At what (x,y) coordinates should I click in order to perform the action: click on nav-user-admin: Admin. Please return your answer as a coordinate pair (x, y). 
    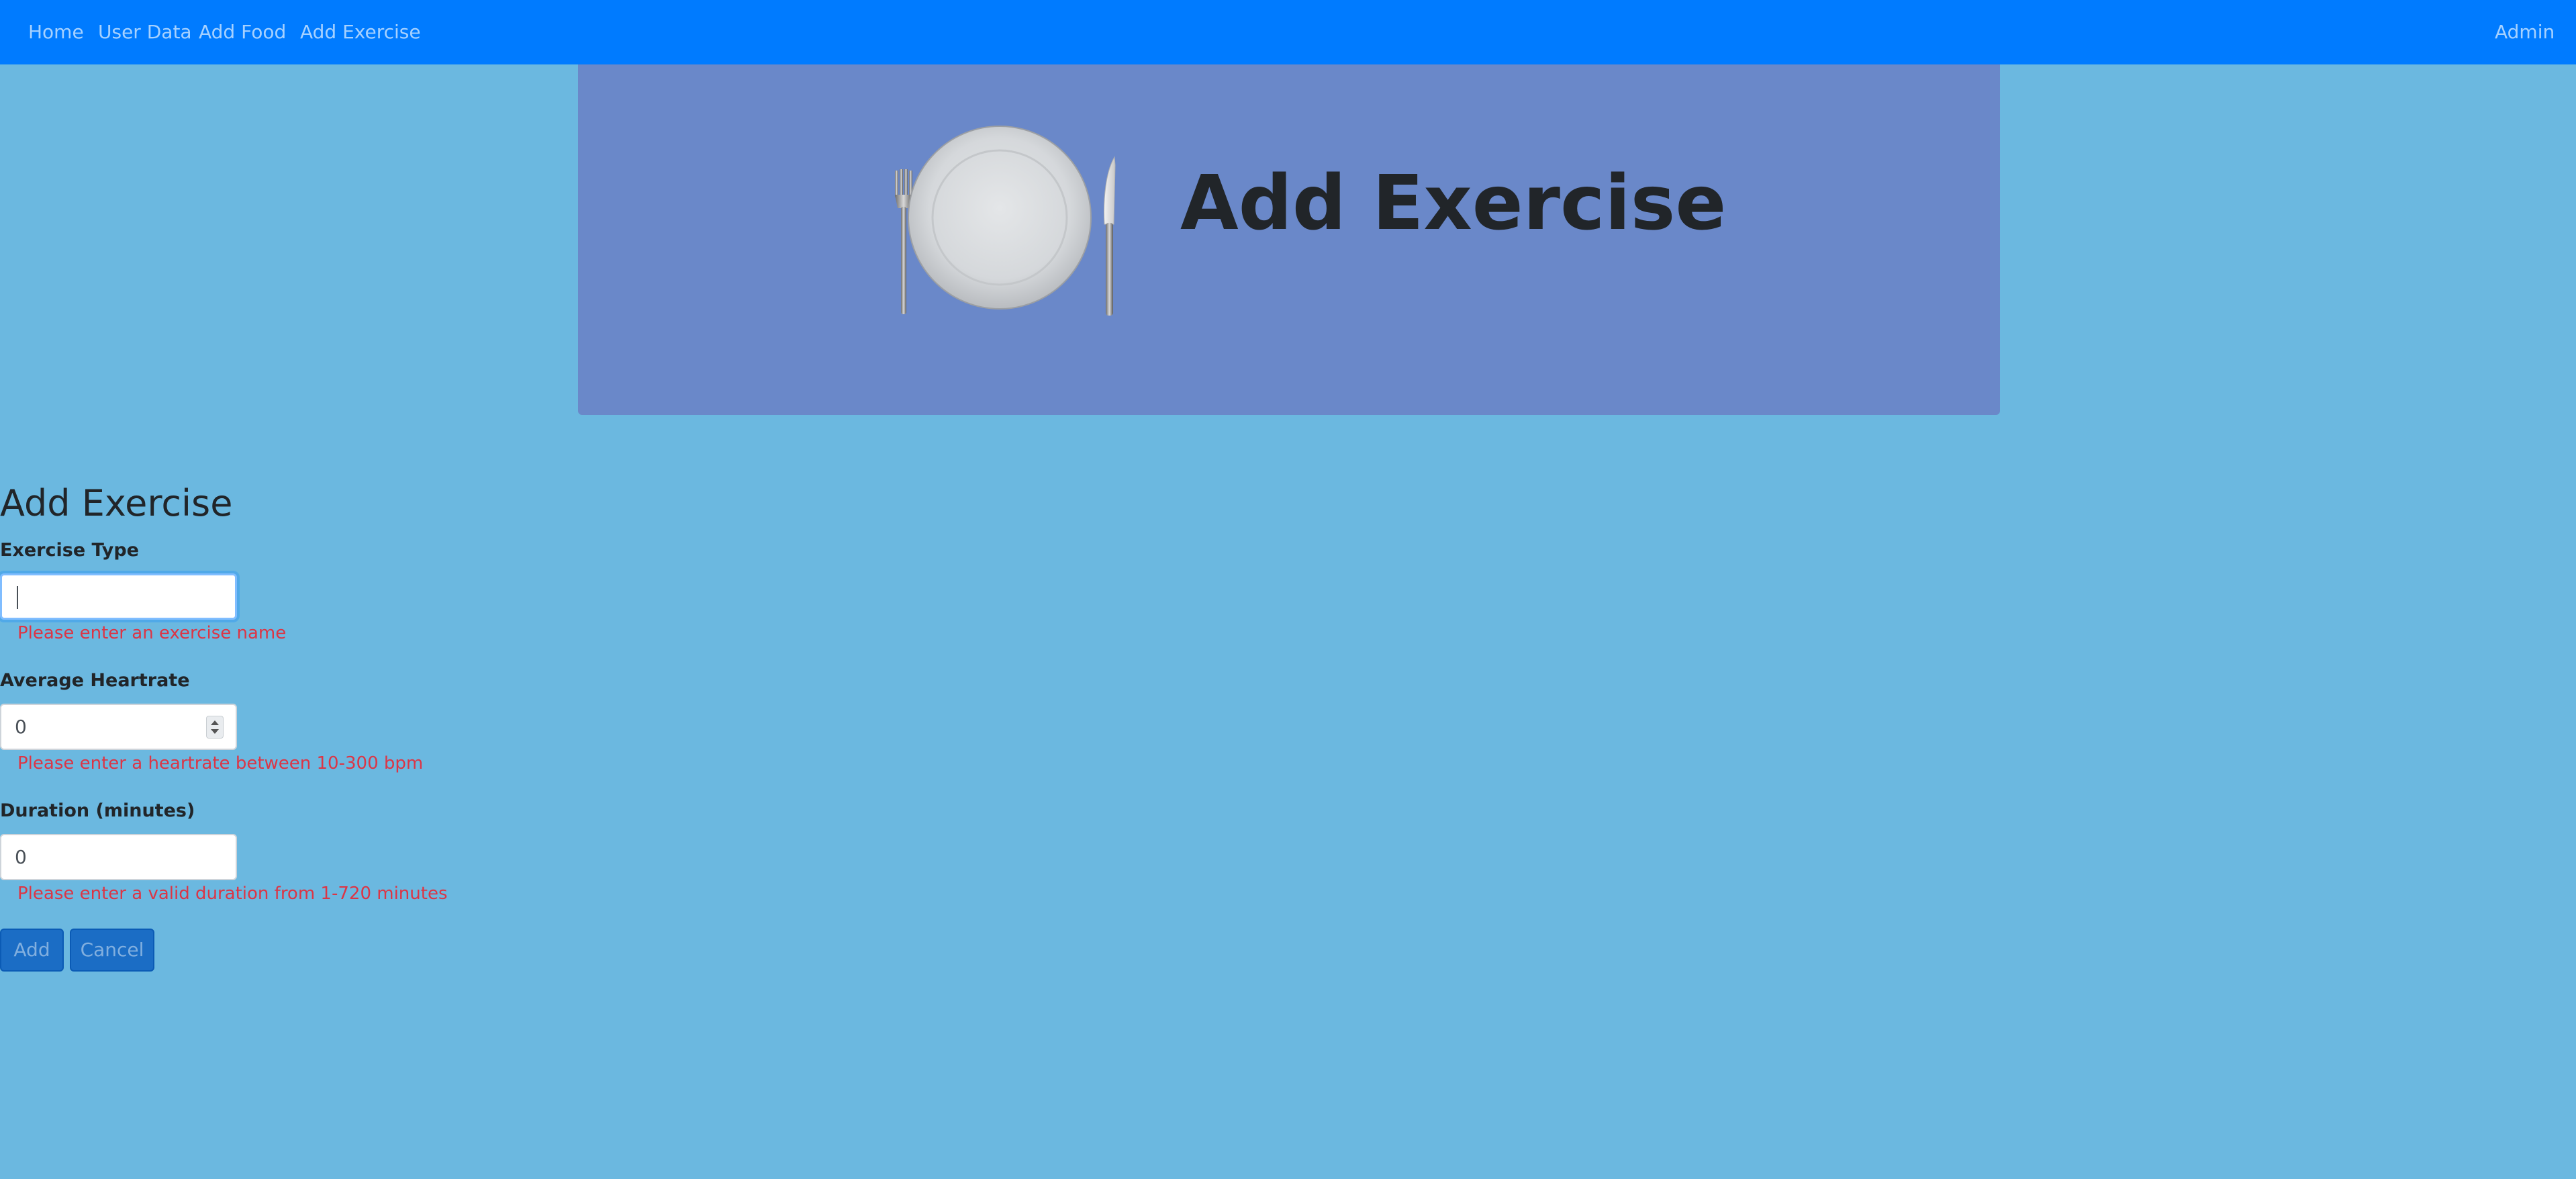
    Looking at the image, I should click on (2525, 32).